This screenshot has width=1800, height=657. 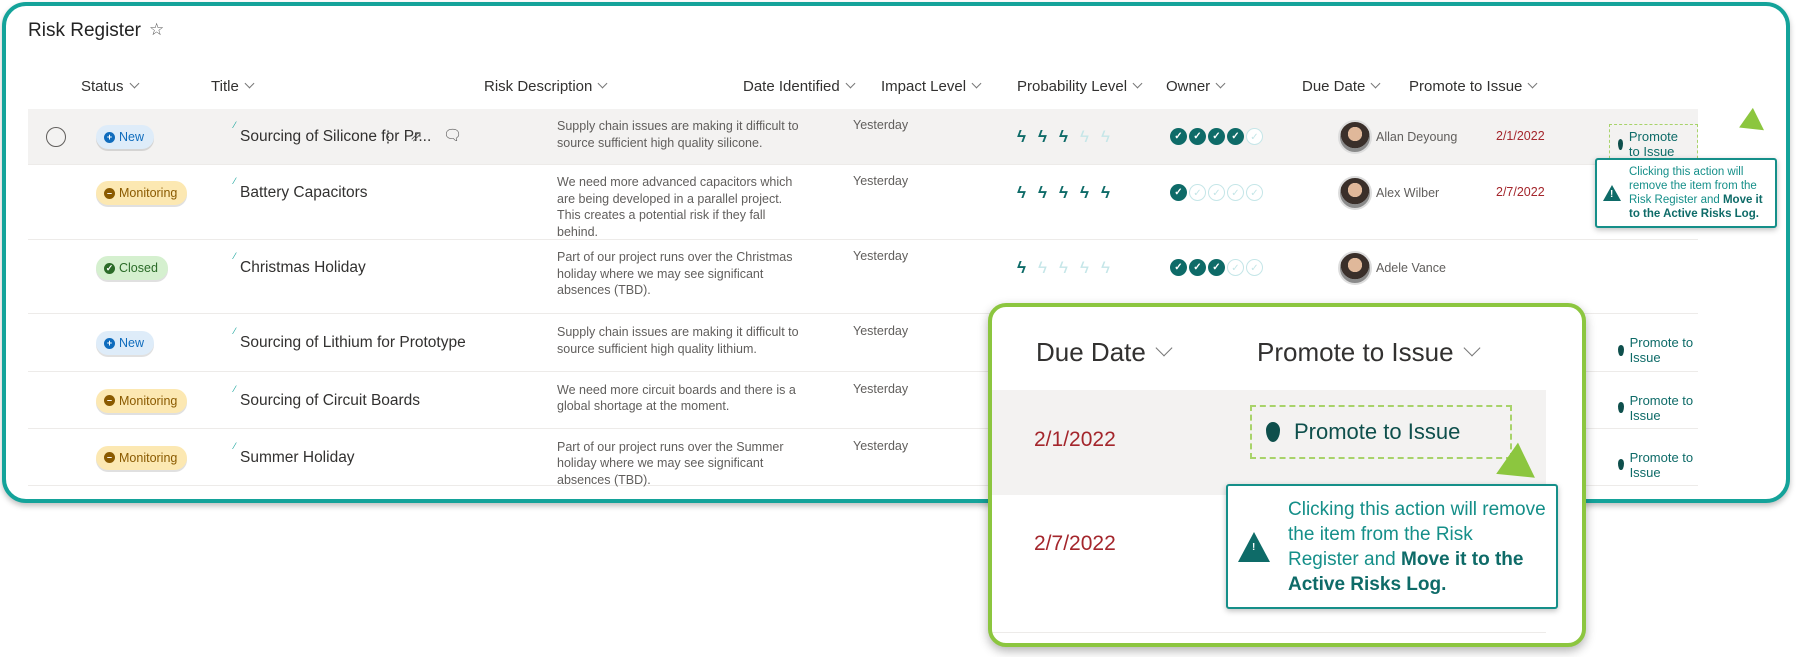 What do you see at coordinates (416, 136) in the screenshot?
I see `share-icon: ⇗` at bounding box center [416, 136].